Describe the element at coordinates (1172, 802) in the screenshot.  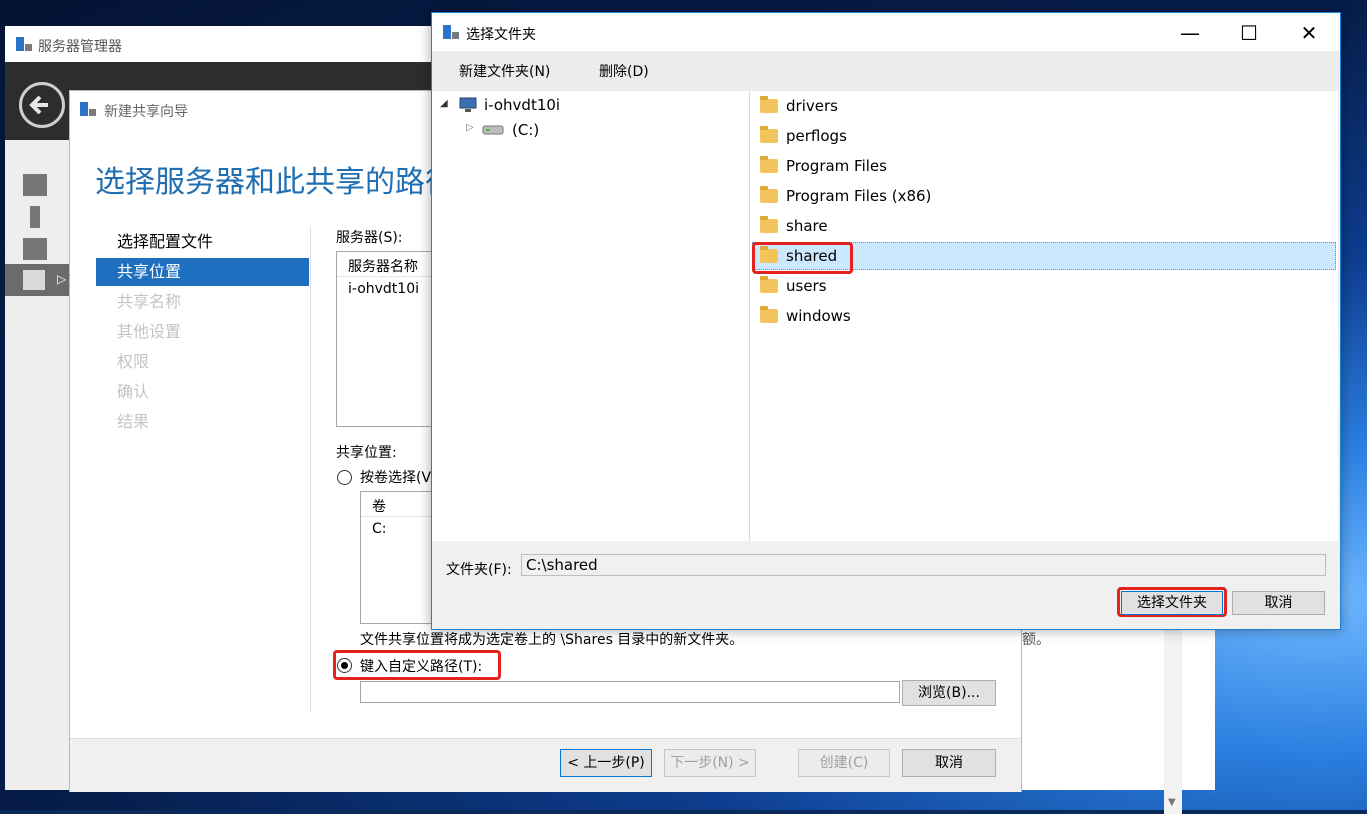
I see `chevron-down-icon: ▼` at that location.